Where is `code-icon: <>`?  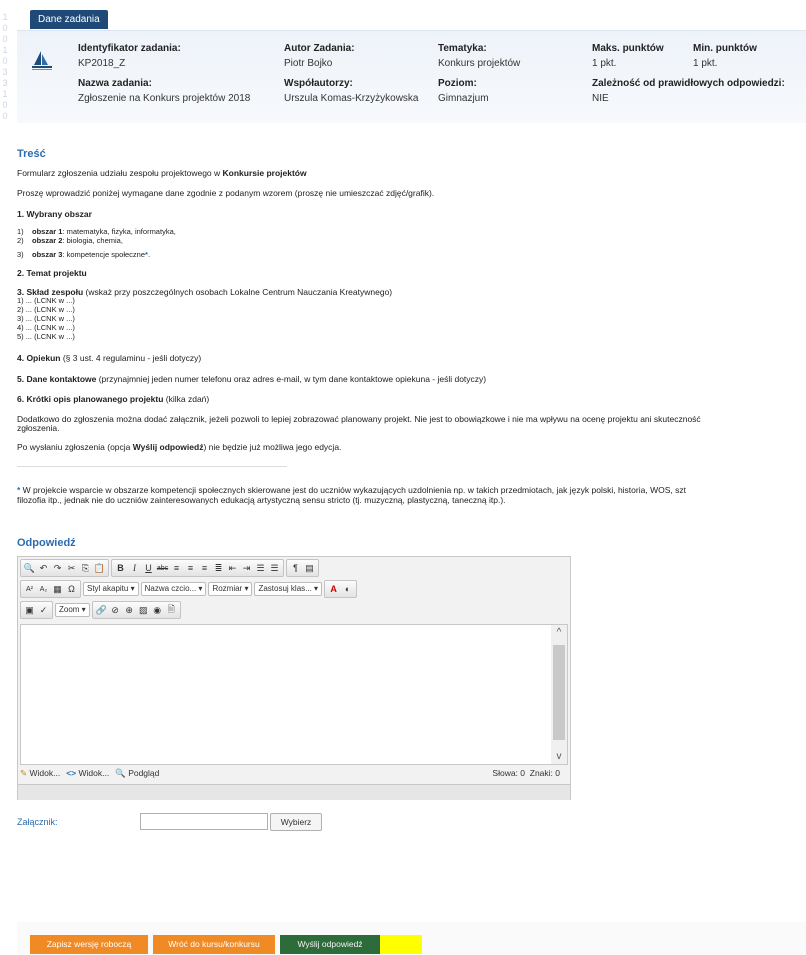 code-icon: <> is located at coordinates (71, 773).